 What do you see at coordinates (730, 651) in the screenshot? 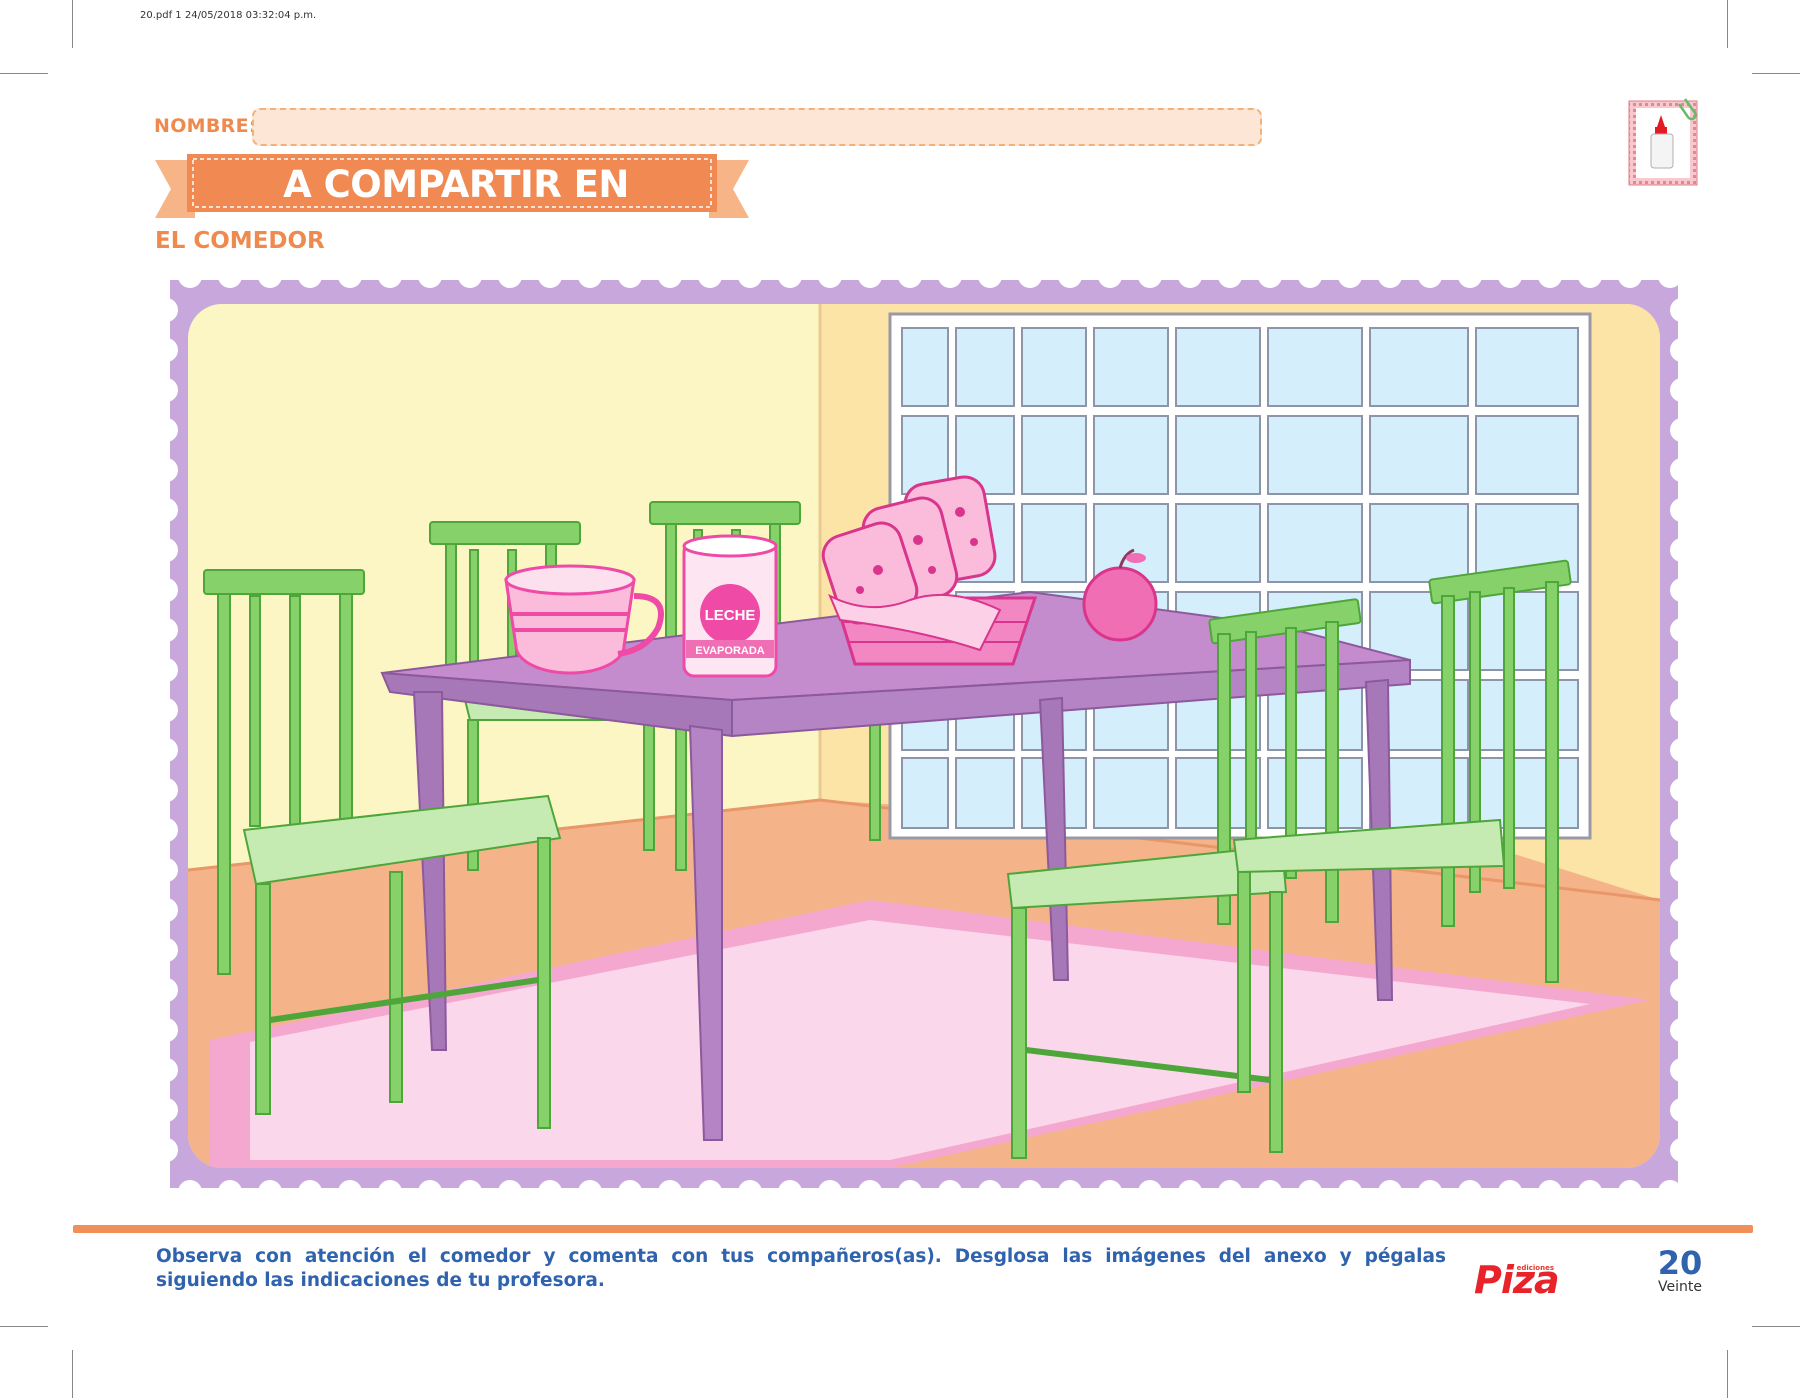
I see `milk-label-bottom: EVAPORADA` at bounding box center [730, 651].